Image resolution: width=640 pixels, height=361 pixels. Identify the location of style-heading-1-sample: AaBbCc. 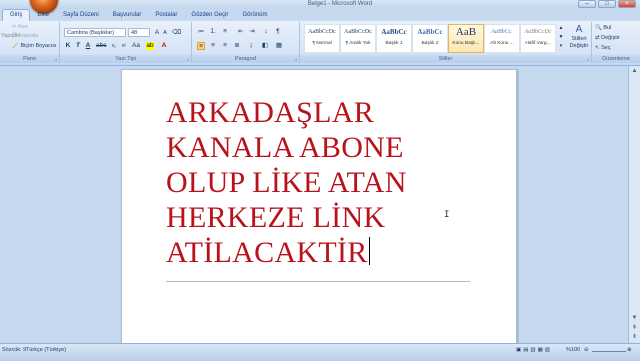
(394, 32).